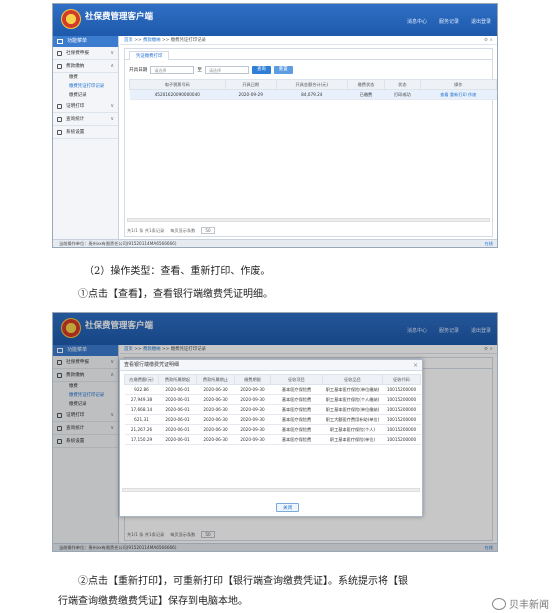  I want to click on breadcrumb-current: 缴费凭证打印记录, so click(188, 40).